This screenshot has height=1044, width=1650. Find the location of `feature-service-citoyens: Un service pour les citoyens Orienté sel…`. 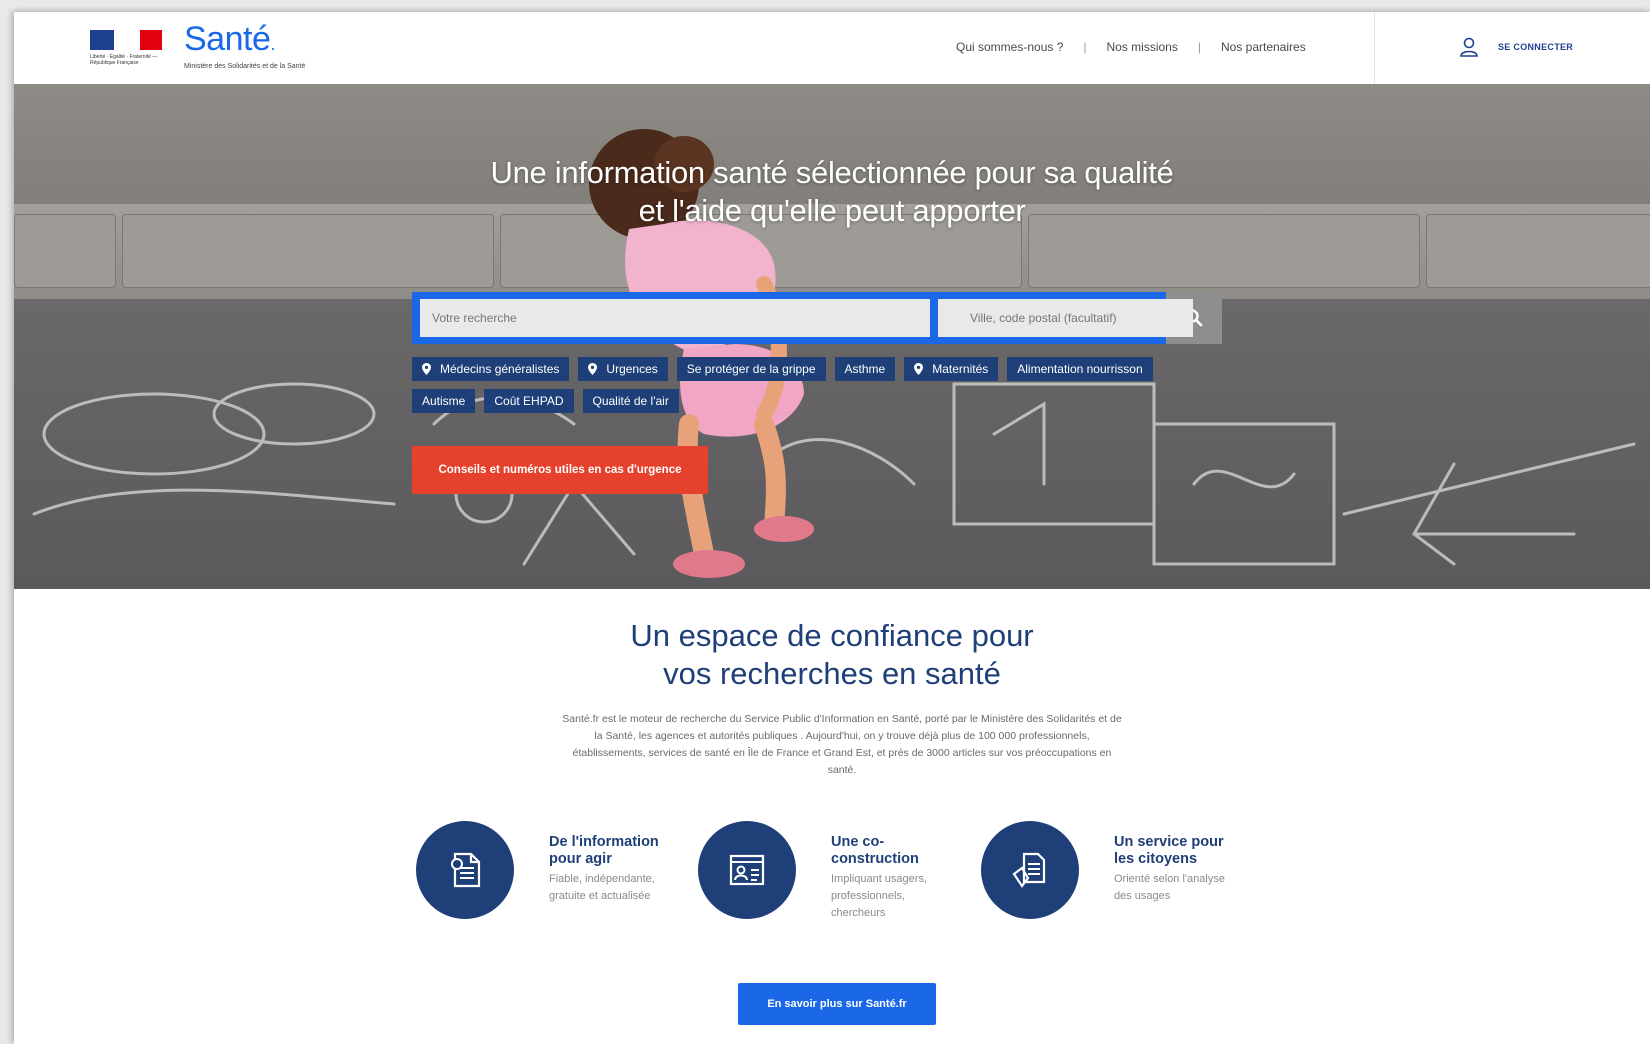

feature-service-citoyens: Un service pour les citoyens Orienté sel… is located at coordinates (1126, 876).